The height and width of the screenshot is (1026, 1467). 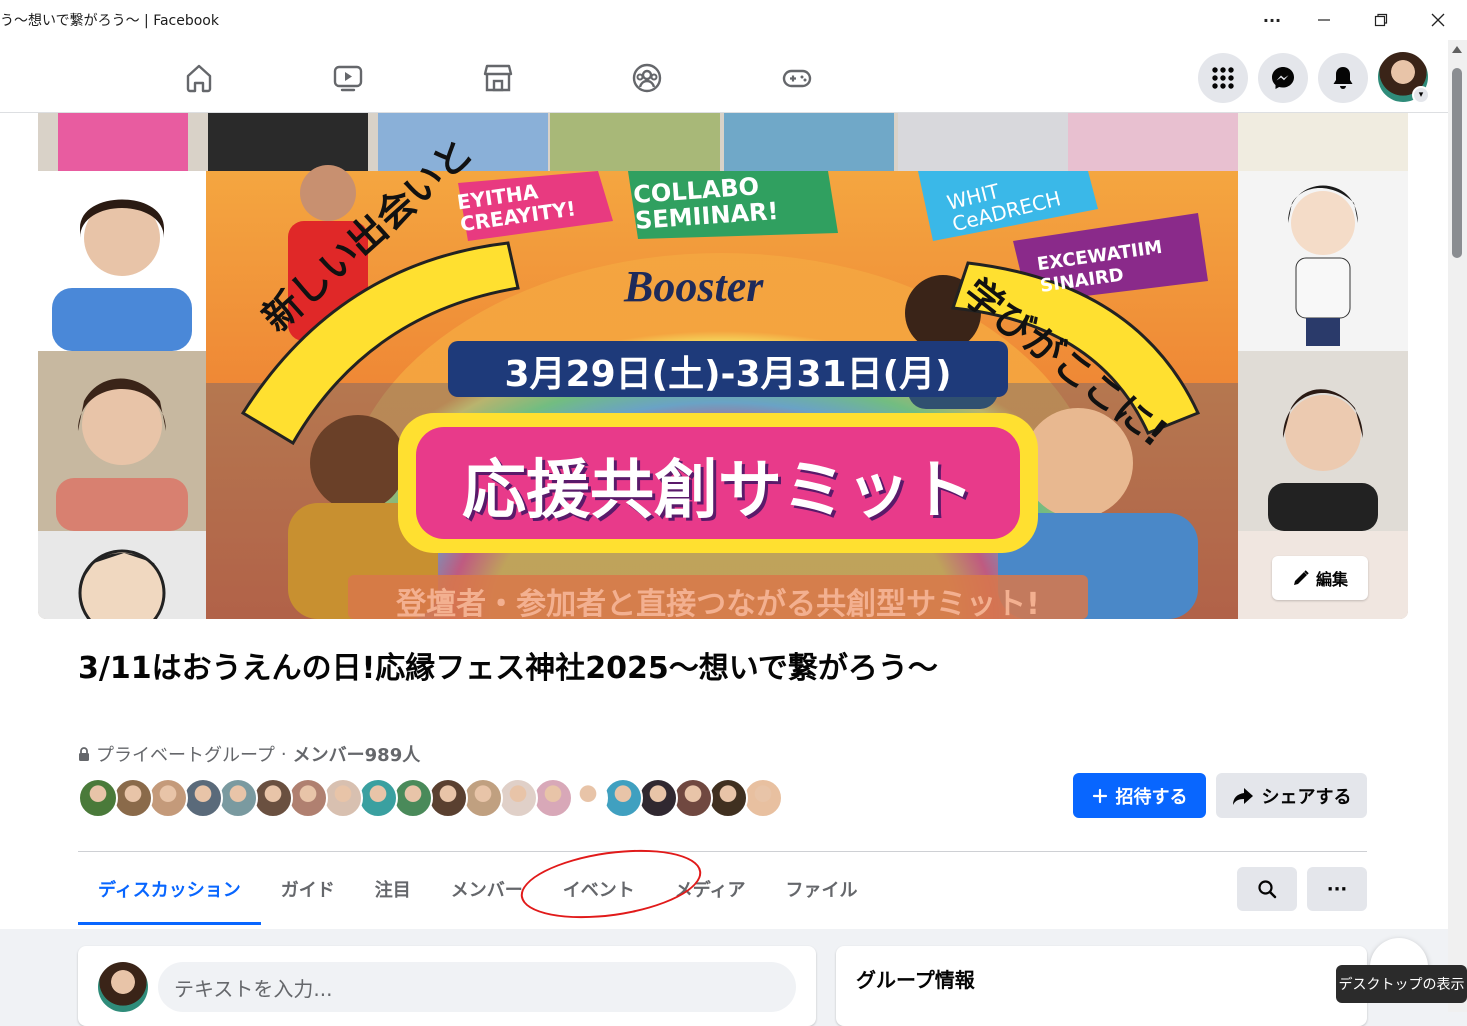 I want to click on pencil-icon, so click(x=1301, y=577).